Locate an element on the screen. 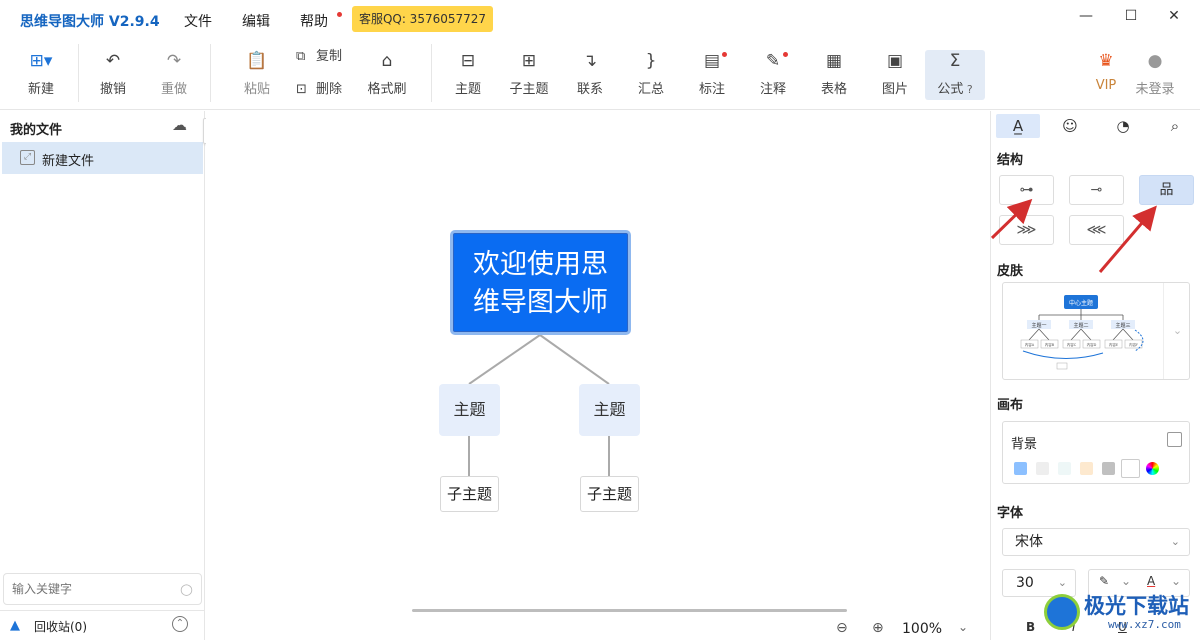 This screenshot has height=640, width=1200. menu-file: 文件 is located at coordinates (198, 21).